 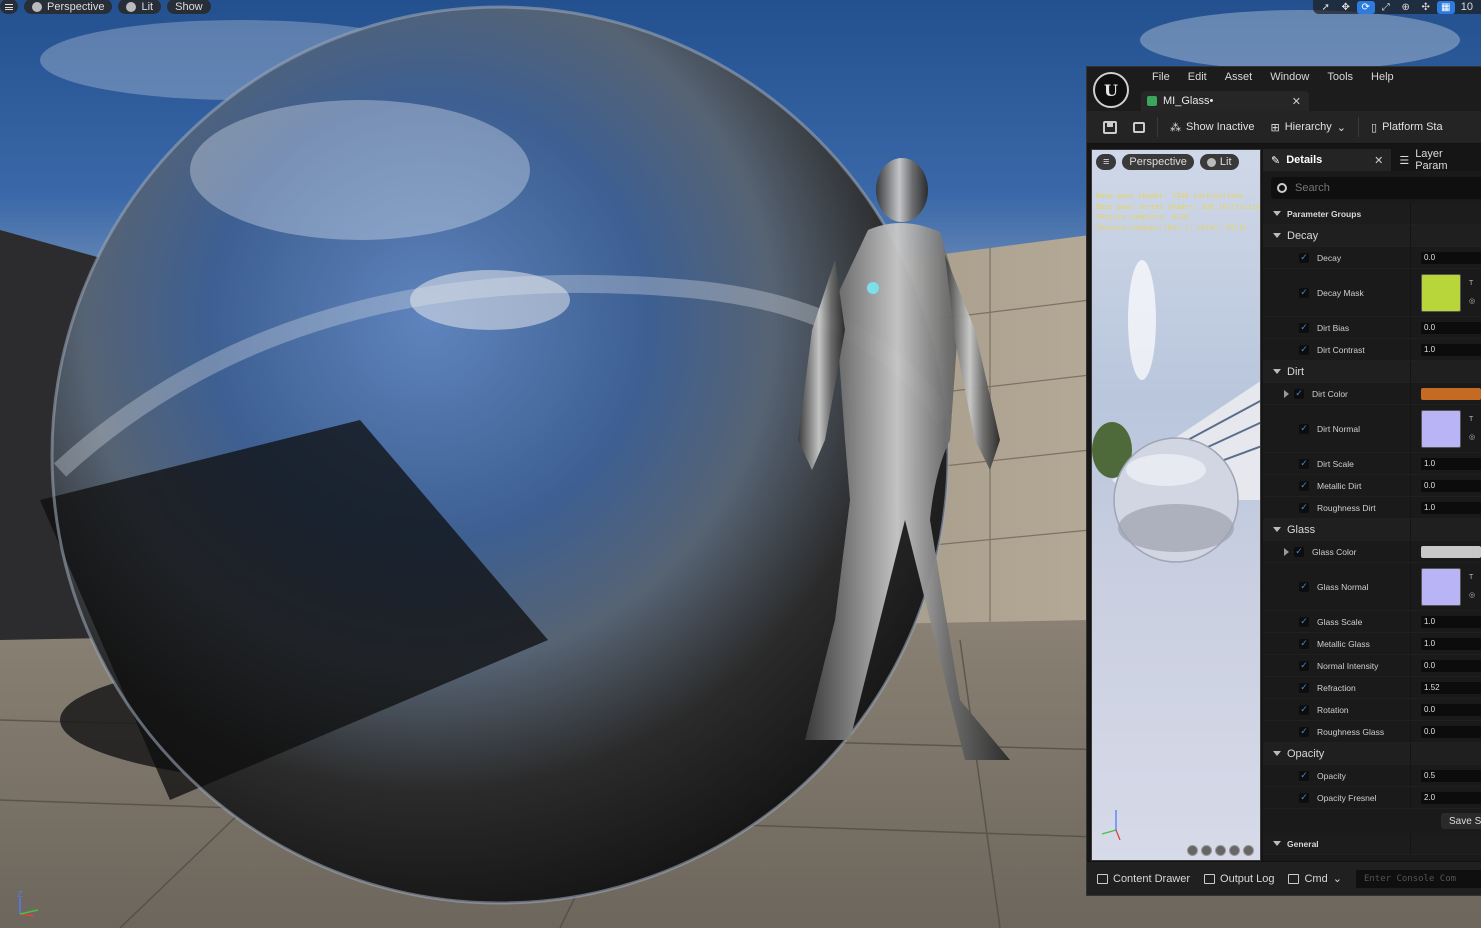 I want to click on menu-window: Window, so click(x=1289, y=77).